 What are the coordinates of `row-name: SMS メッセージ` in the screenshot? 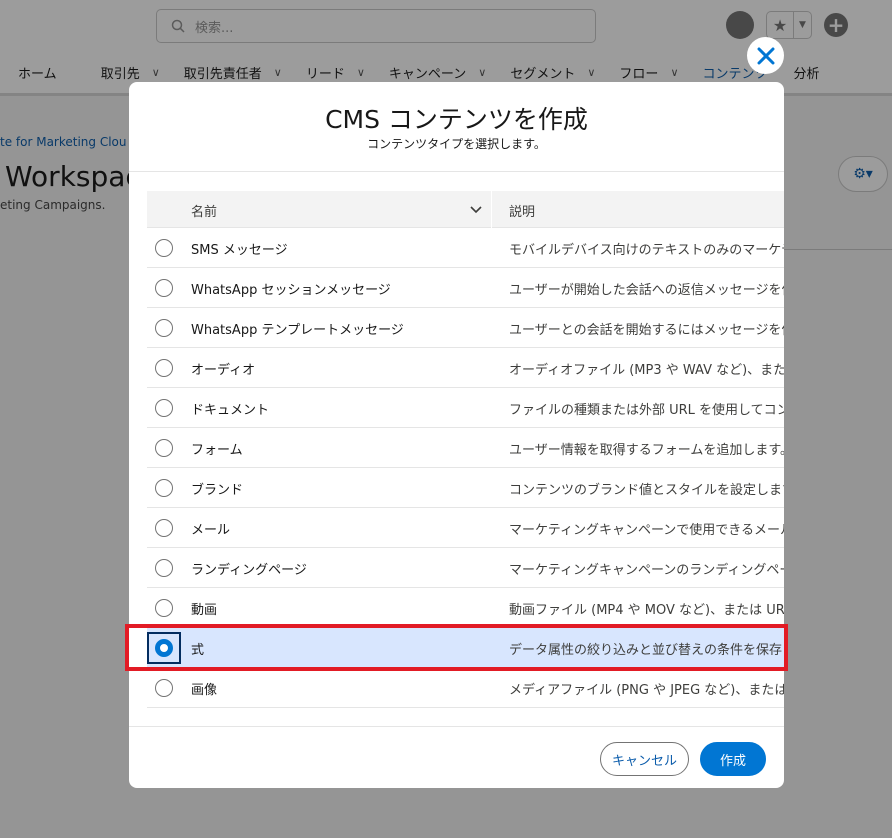 It's located at (239, 250).